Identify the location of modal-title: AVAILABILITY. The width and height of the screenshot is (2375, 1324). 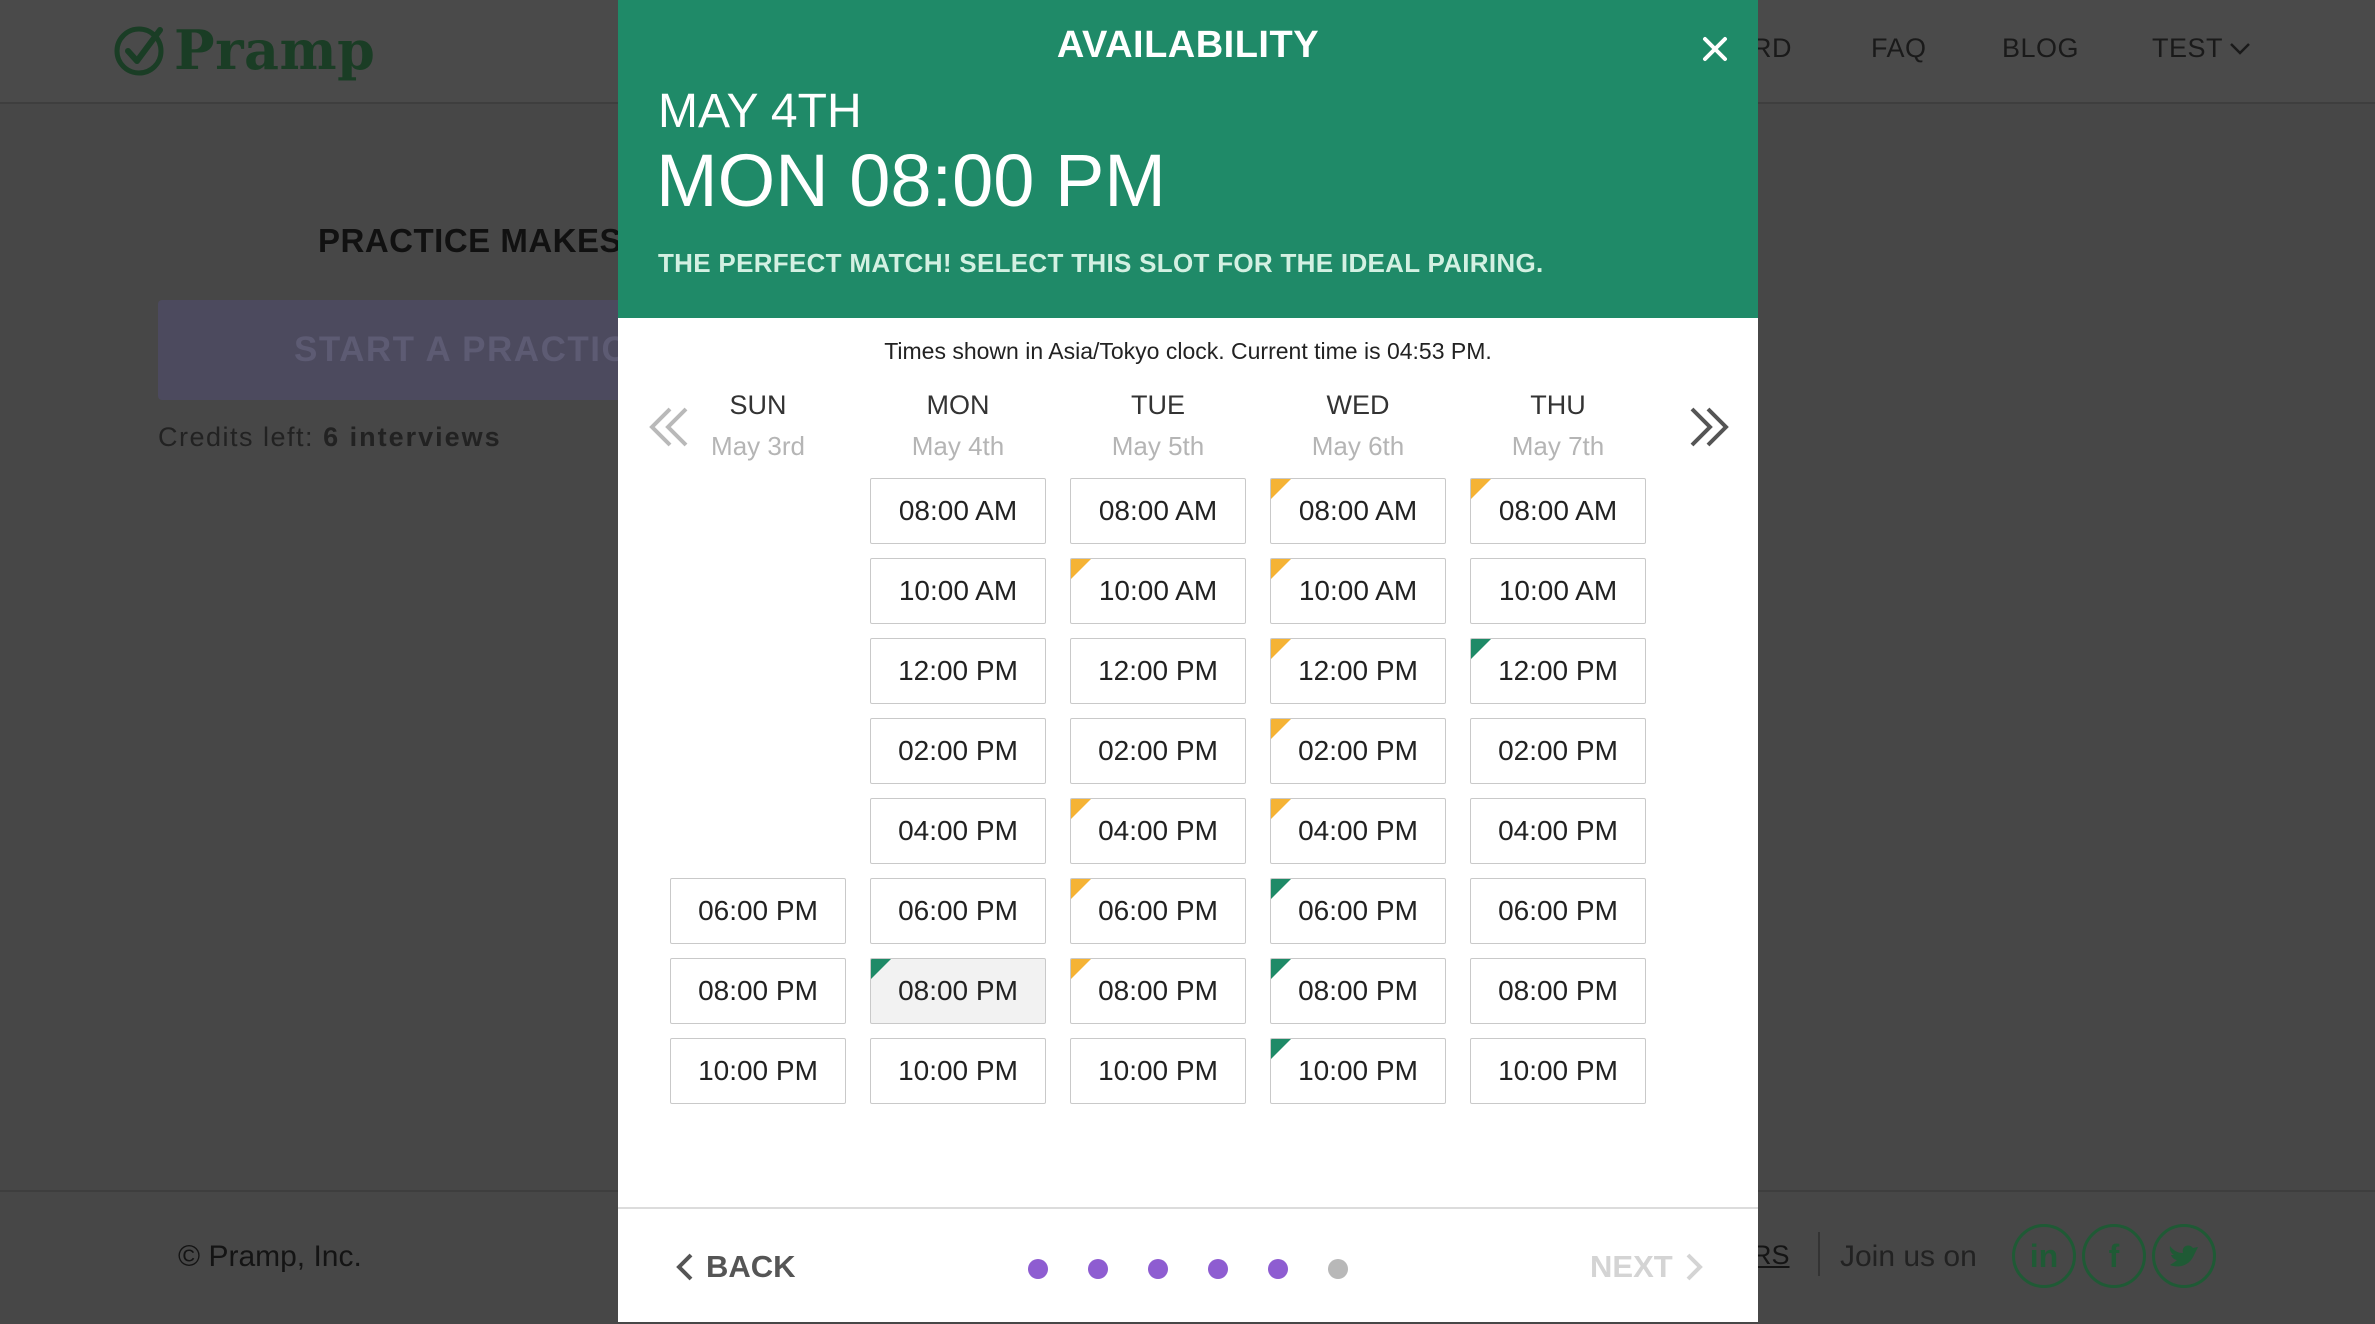
(1188, 45).